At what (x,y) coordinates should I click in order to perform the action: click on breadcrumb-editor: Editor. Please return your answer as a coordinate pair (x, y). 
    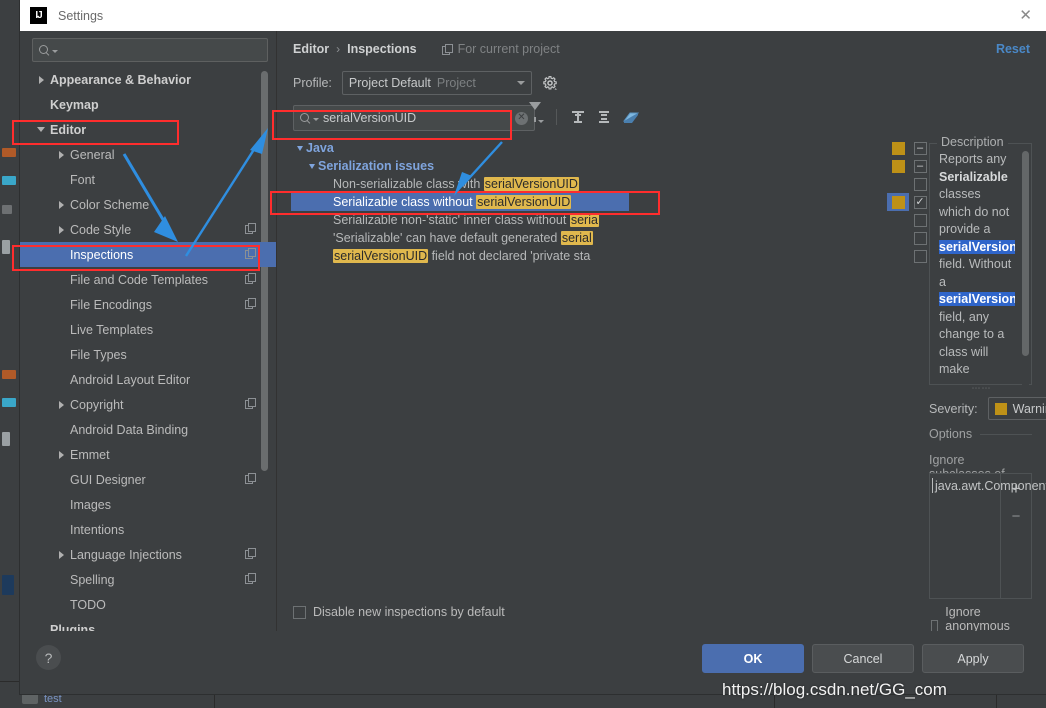
    Looking at the image, I should click on (311, 49).